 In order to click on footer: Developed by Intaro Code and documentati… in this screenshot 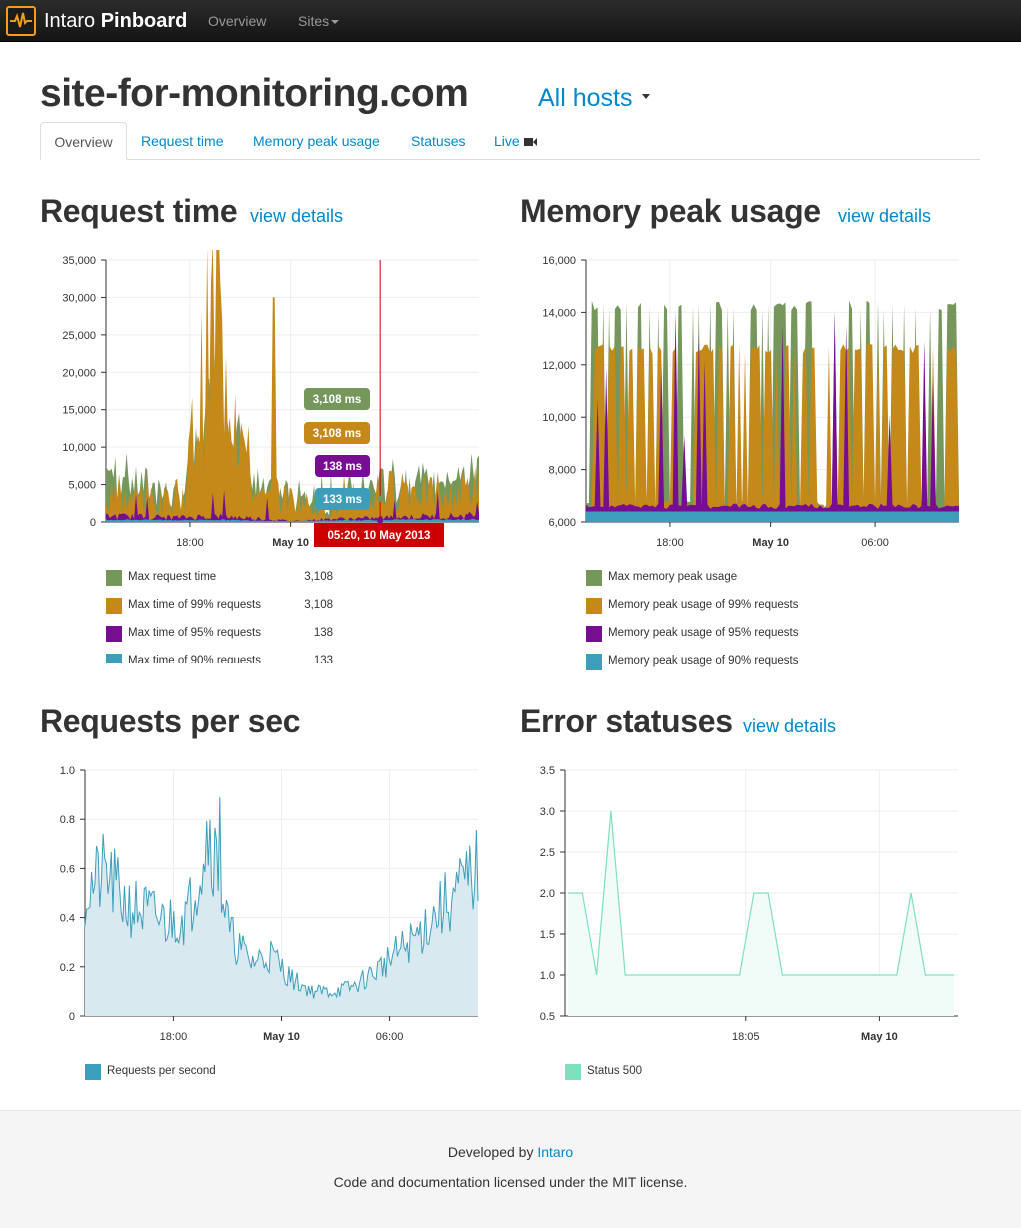, I will do `click(510, 1169)`.